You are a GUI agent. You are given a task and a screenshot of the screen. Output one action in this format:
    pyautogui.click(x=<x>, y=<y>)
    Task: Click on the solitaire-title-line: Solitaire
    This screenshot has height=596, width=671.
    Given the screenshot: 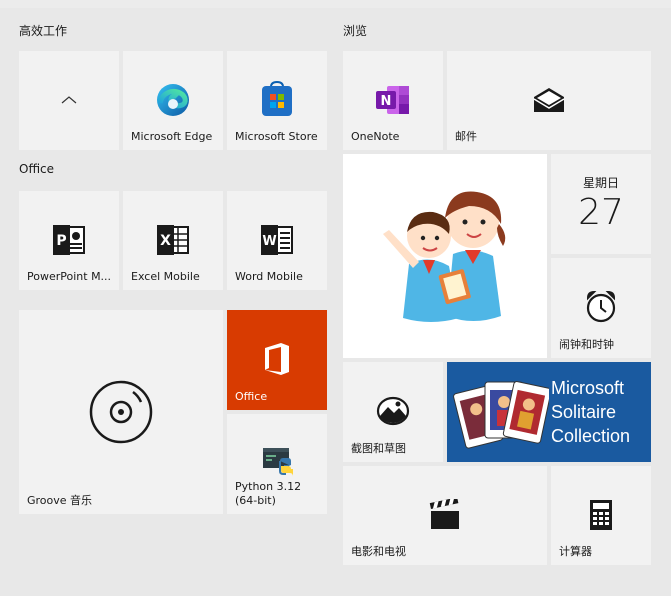 What is the action you would take?
    pyautogui.click(x=584, y=412)
    